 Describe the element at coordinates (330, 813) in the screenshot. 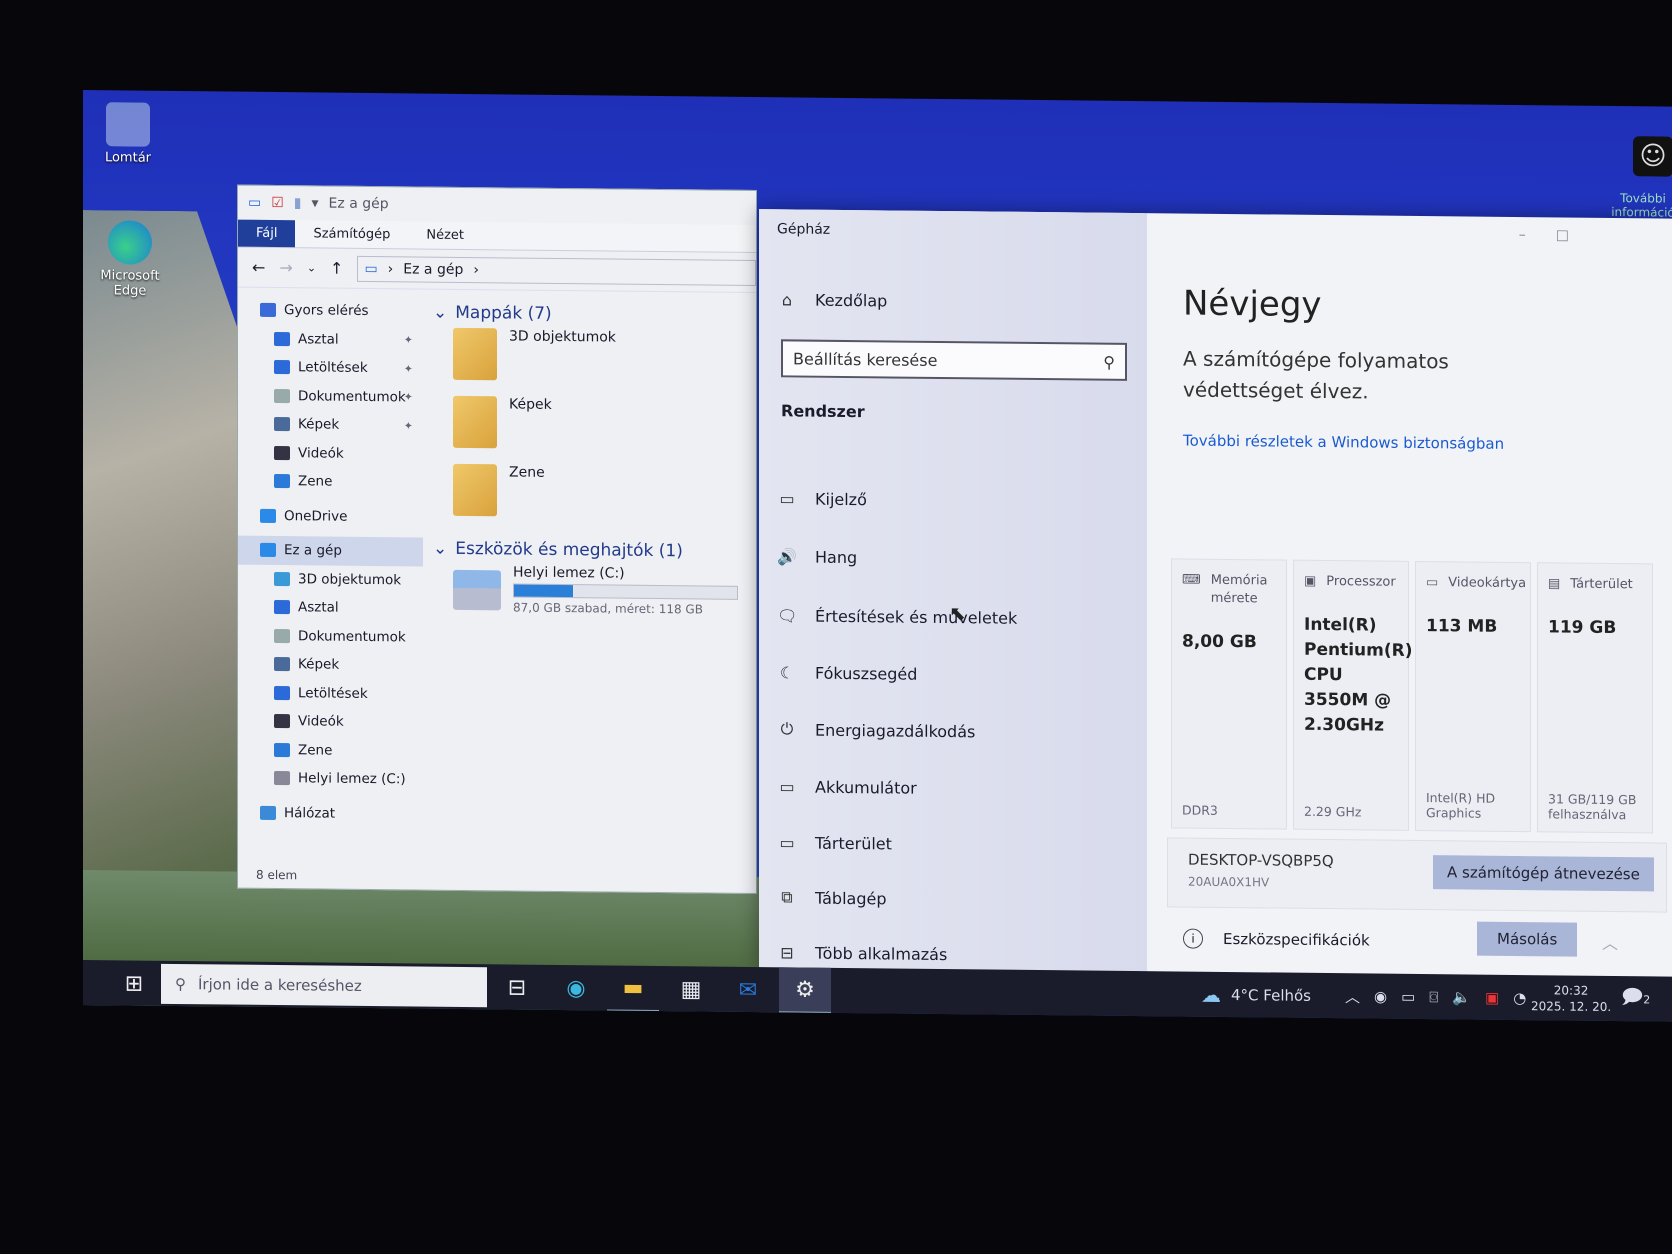

I see `nav-item: Hálózat` at that location.